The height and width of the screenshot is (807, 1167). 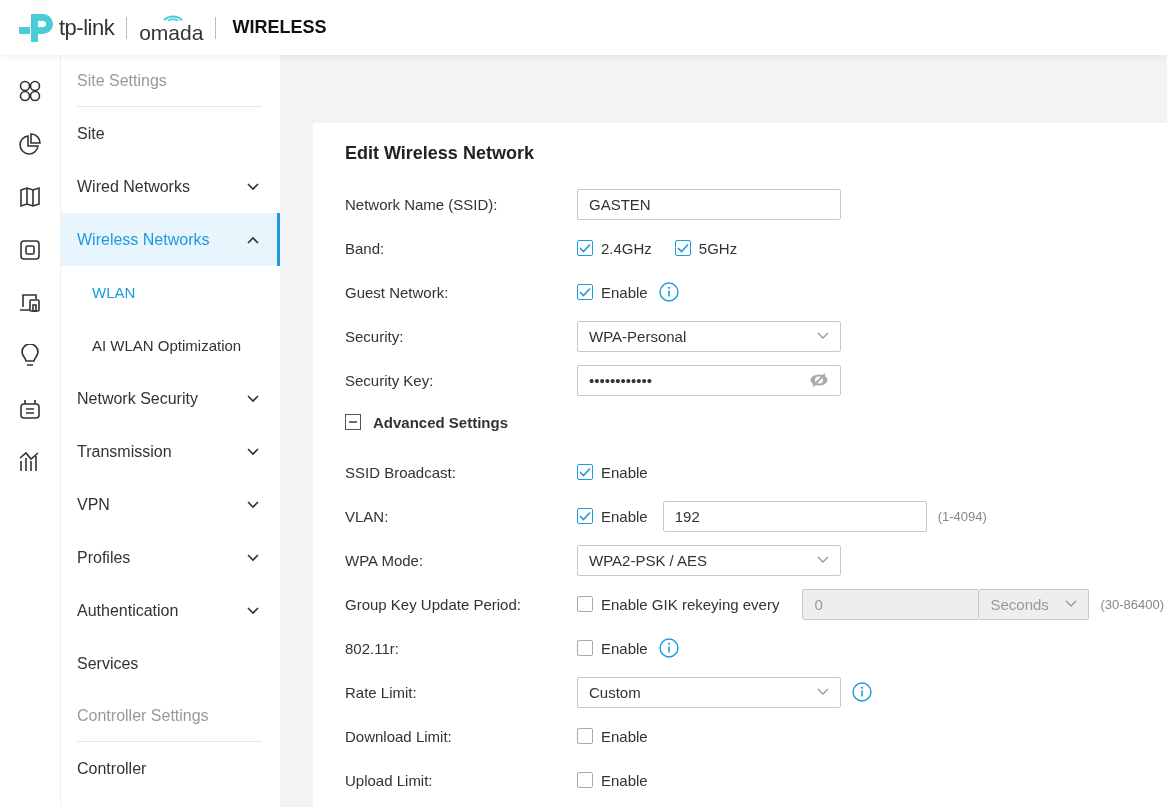 What do you see at coordinates (30, 91) in the screenshot?
I see `dashboard-icon` at bounding box center [30, 91].